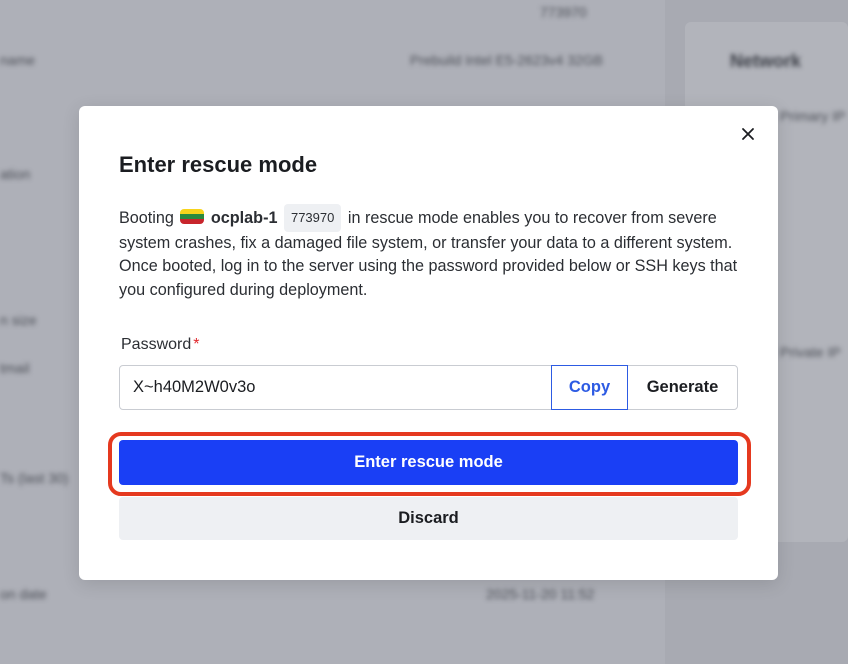 This screenshot has width=848, height=664. Describe the element at coordinates (682, 387) in the screenshot. I see `generate-password-button: Generate` at that location.